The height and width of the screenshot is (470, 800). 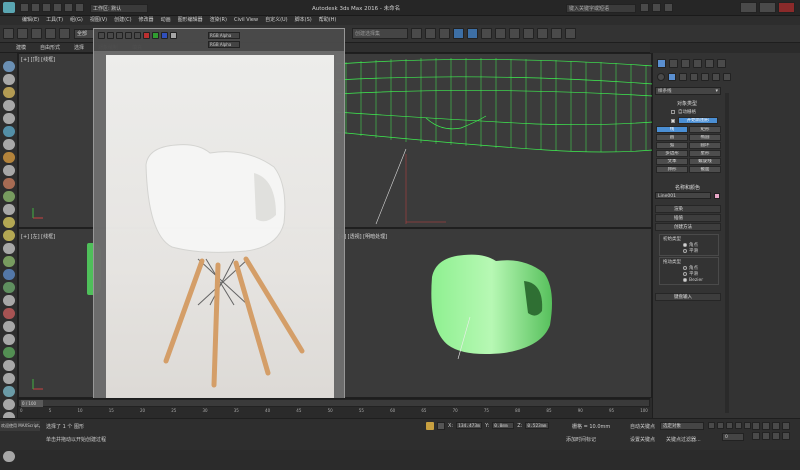 I want to click on ribbon-tab: 选择, so click(x=79, y=48).